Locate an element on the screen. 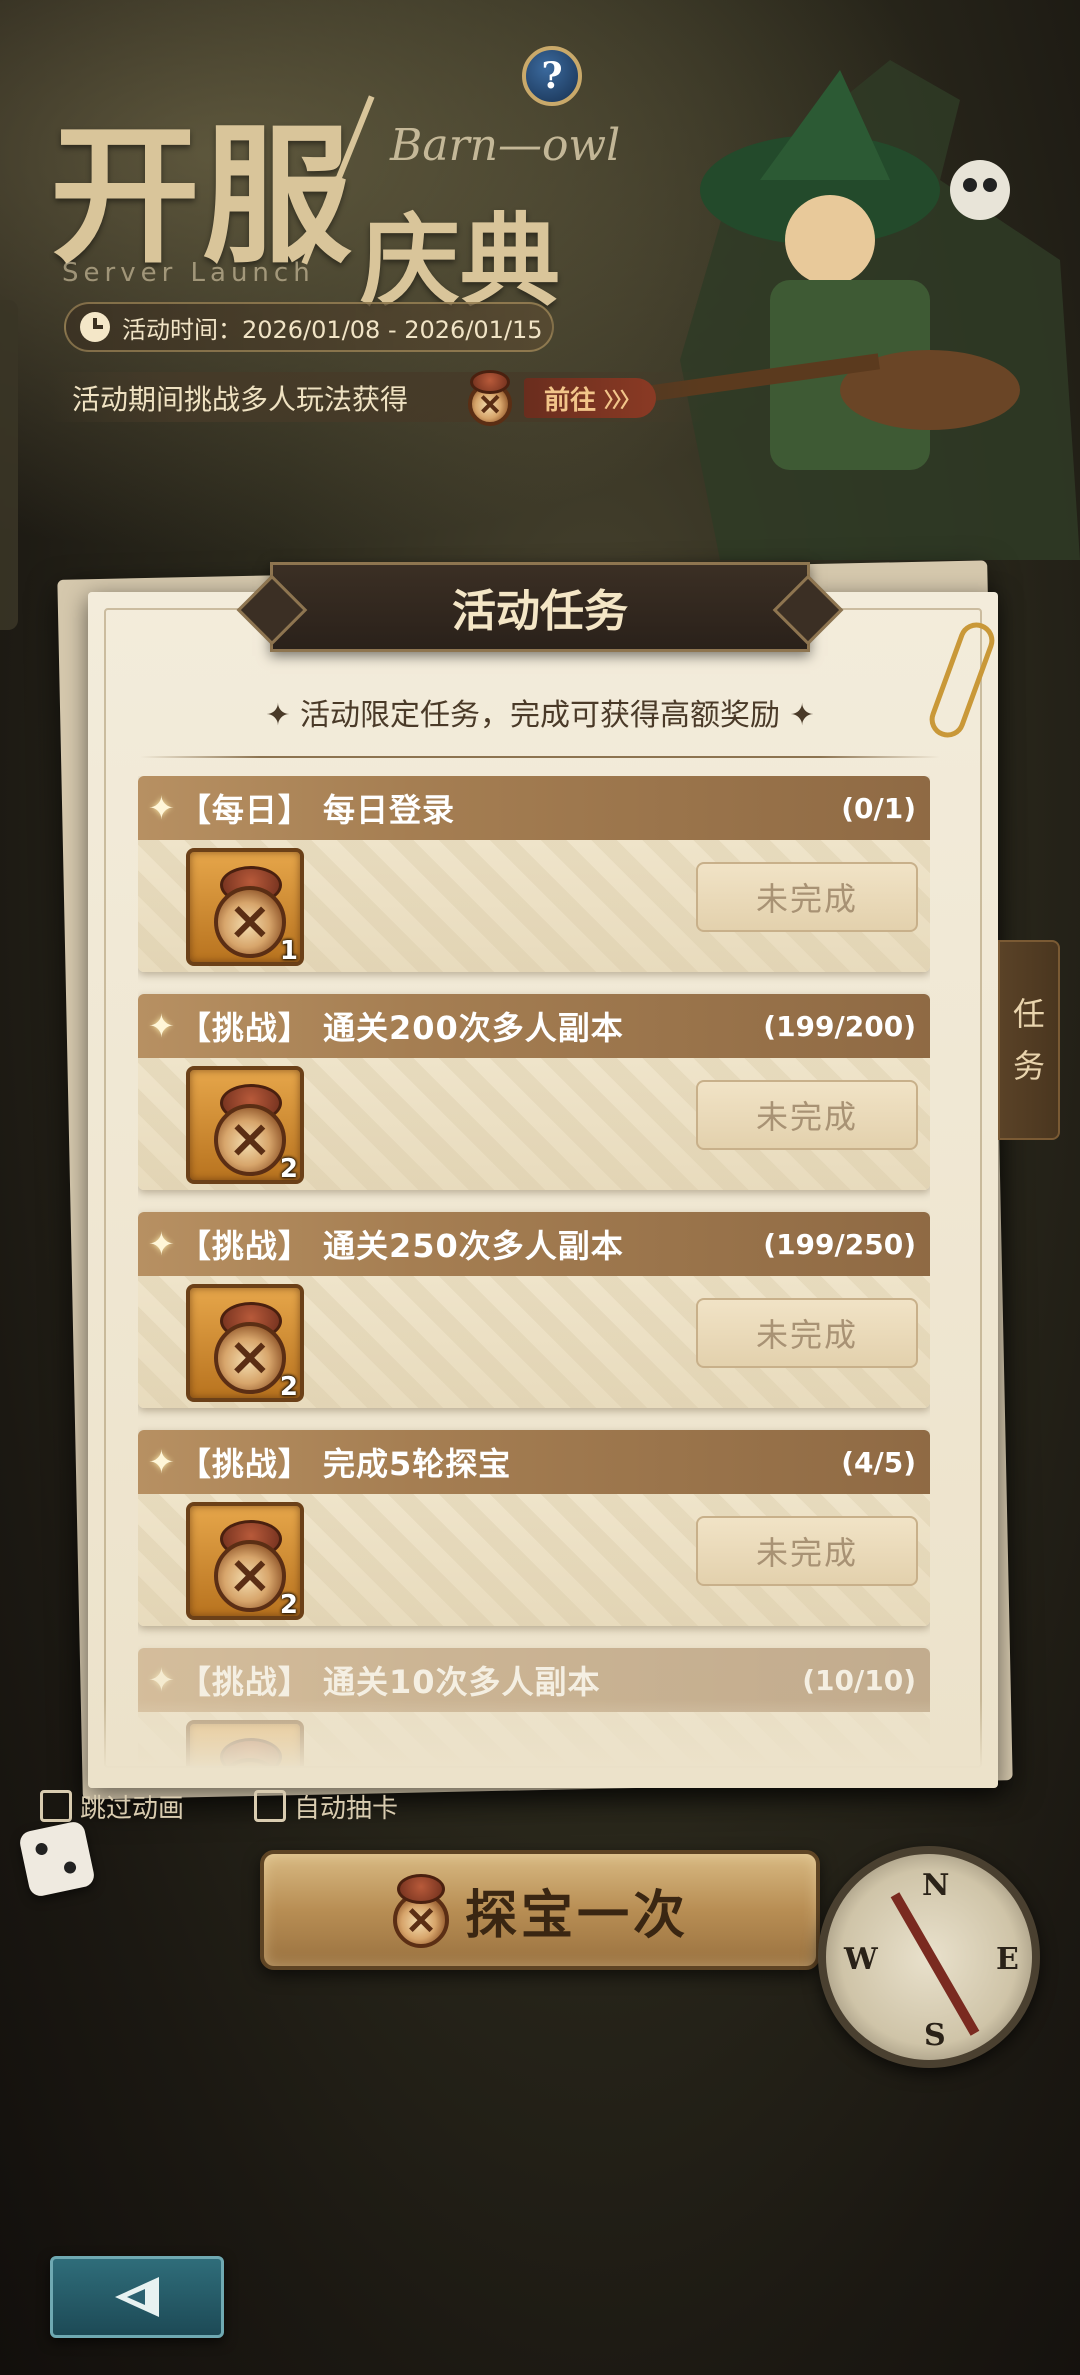 This screenshot has width=1080, height=2375. panel-title: 活动任务 is located at coordinates (540, 611).